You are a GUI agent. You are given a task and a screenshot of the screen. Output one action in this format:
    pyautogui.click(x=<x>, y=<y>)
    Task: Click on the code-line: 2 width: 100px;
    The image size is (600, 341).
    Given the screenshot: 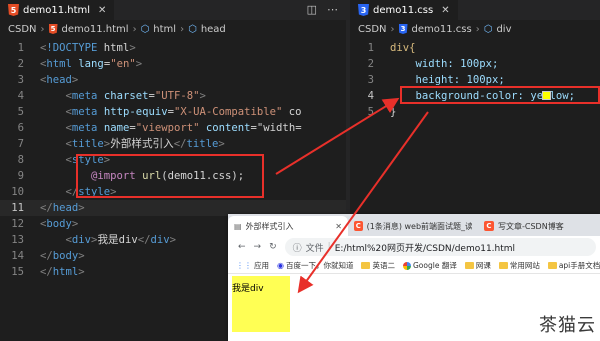 What is the action you would take?
    pyautogui.click(x=475, y=64)
    